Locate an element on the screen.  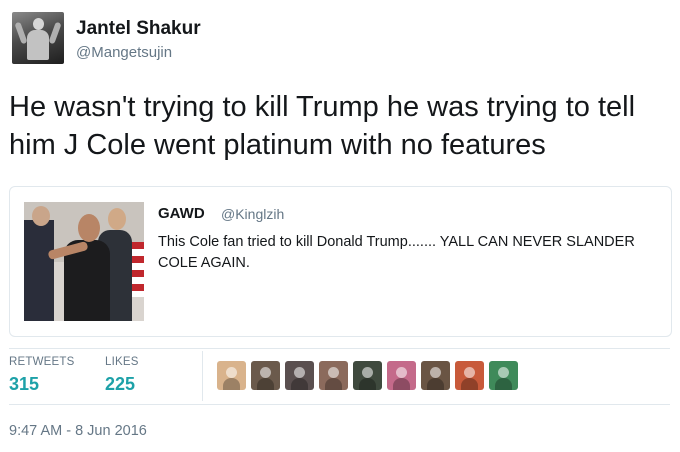
stats-divider-bottom is located at coordinates (339, 404).